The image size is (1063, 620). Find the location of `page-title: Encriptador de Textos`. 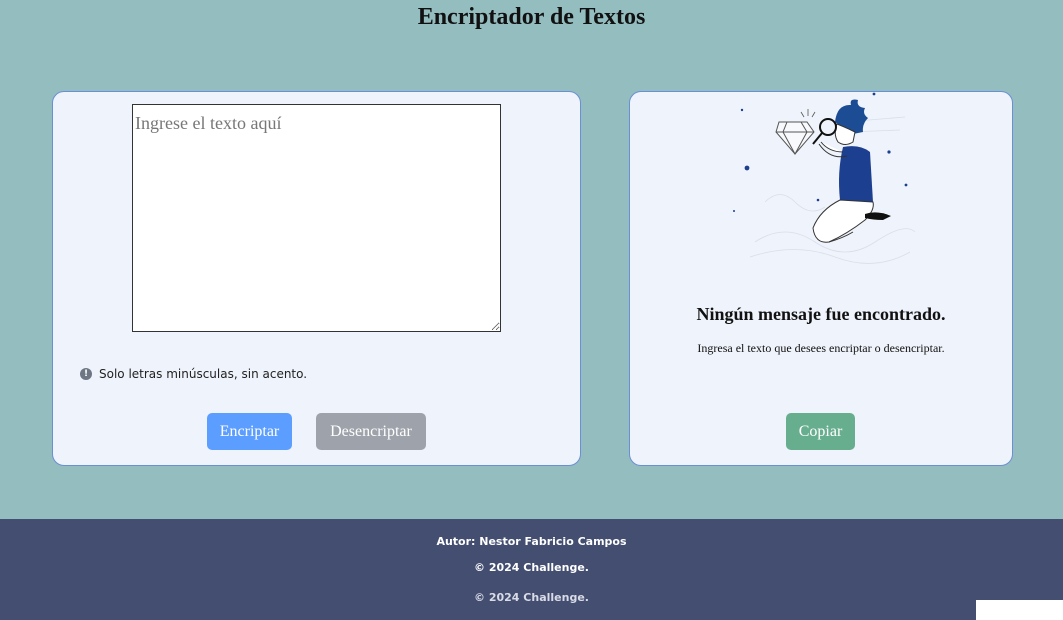

page-title: Encriptador de Textos is located at coordinates (531, 17).